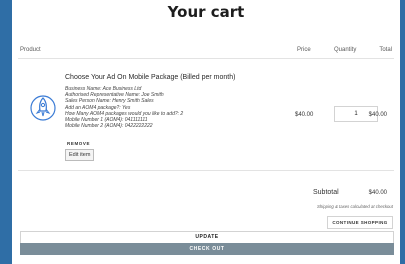 This screenshot has height=264, width=405. Describe the element at coordinates (304, 115) in the screenshot. I see `item-price: $40.00` at that location.